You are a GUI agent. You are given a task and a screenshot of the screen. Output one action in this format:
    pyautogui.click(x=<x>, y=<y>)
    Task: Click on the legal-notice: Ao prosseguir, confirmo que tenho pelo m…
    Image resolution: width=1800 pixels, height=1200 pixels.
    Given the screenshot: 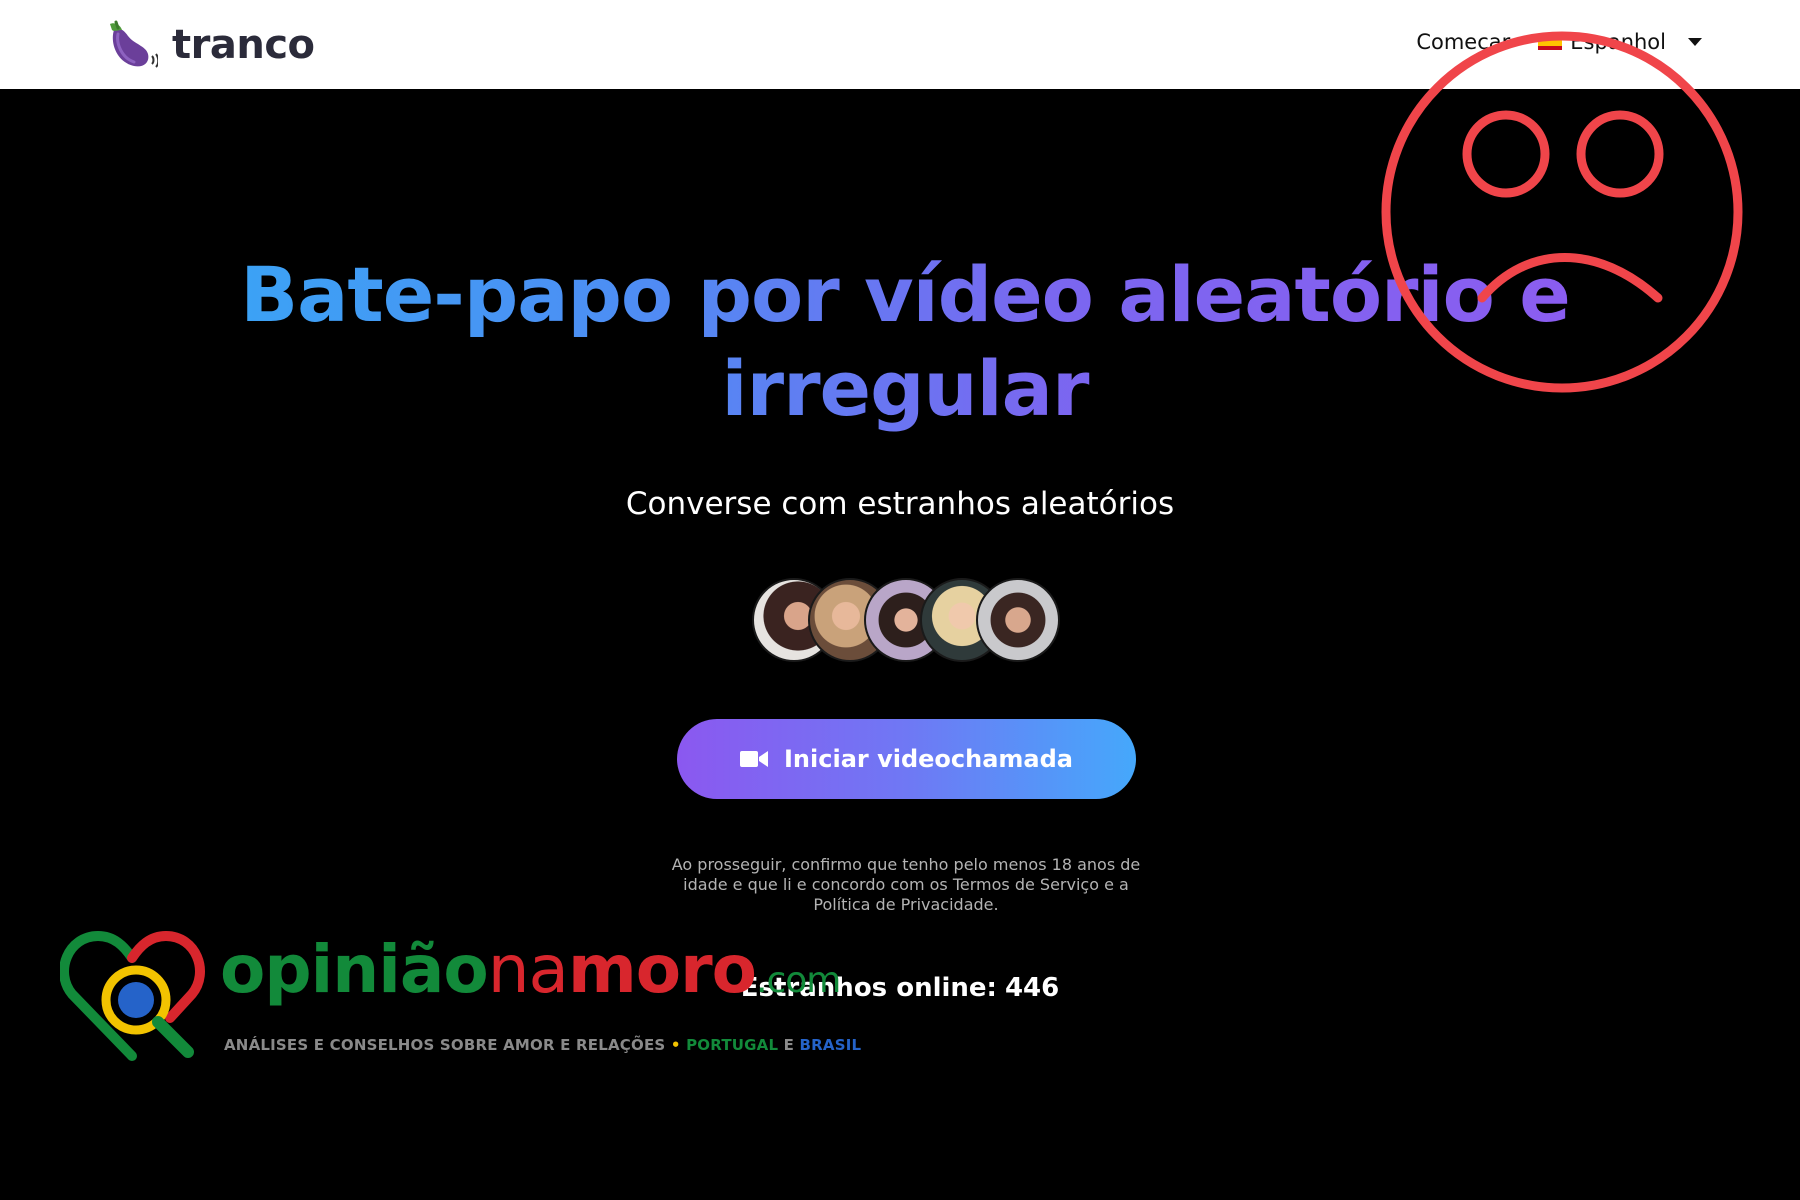 What is the action you would take?
    pyautogui.click(x=906, y=884)
    